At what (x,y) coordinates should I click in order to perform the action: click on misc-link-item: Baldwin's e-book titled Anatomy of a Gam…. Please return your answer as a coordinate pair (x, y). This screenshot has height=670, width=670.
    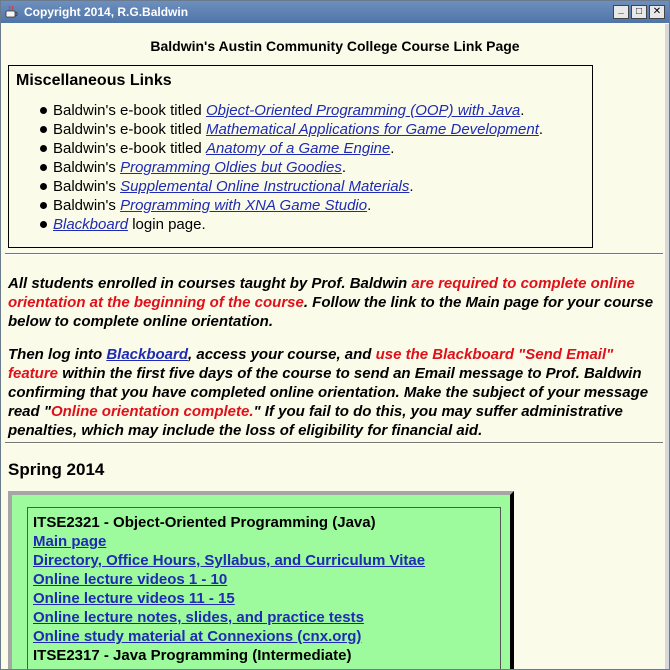
    Looking at the image, I should click on (291, 148).